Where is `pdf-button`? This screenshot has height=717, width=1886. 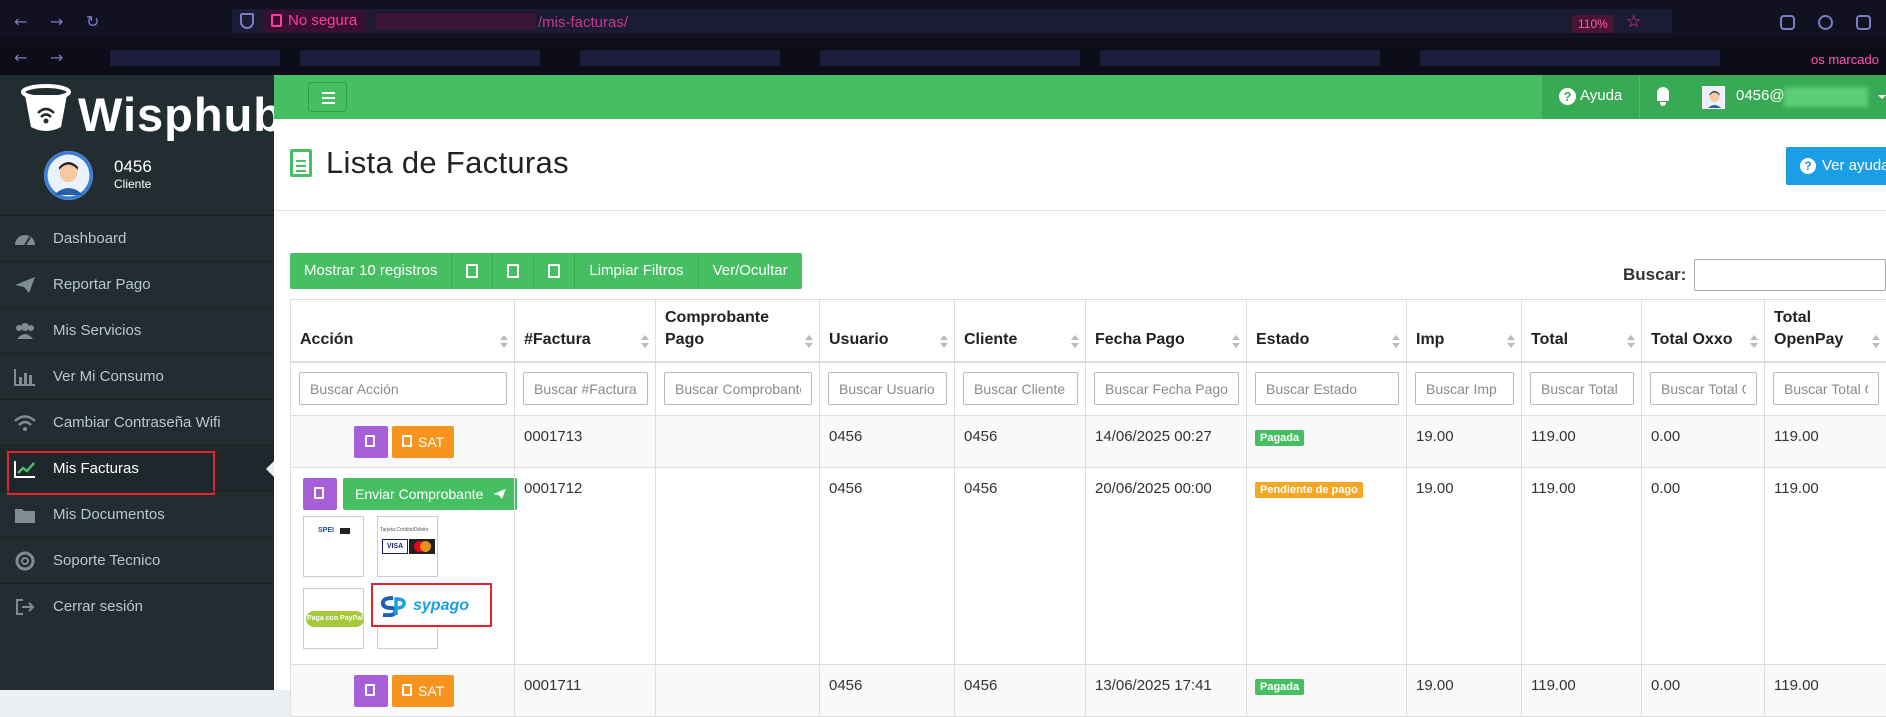 pdf-button is located at coordinates (555, 271).